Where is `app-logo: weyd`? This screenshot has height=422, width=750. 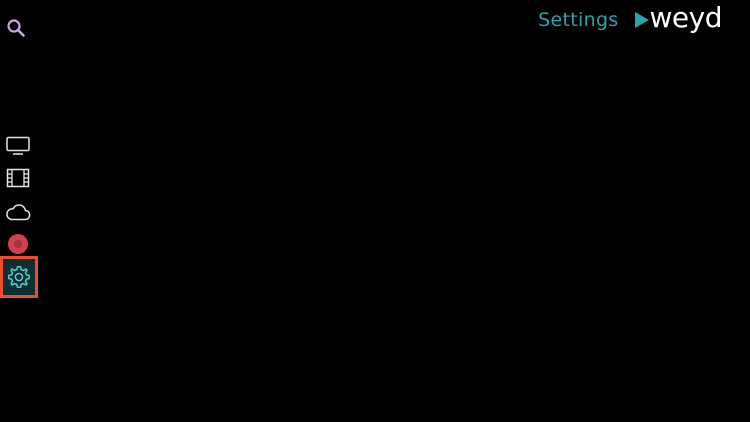 app-logo: weyd is located at coordinates (678, 17).